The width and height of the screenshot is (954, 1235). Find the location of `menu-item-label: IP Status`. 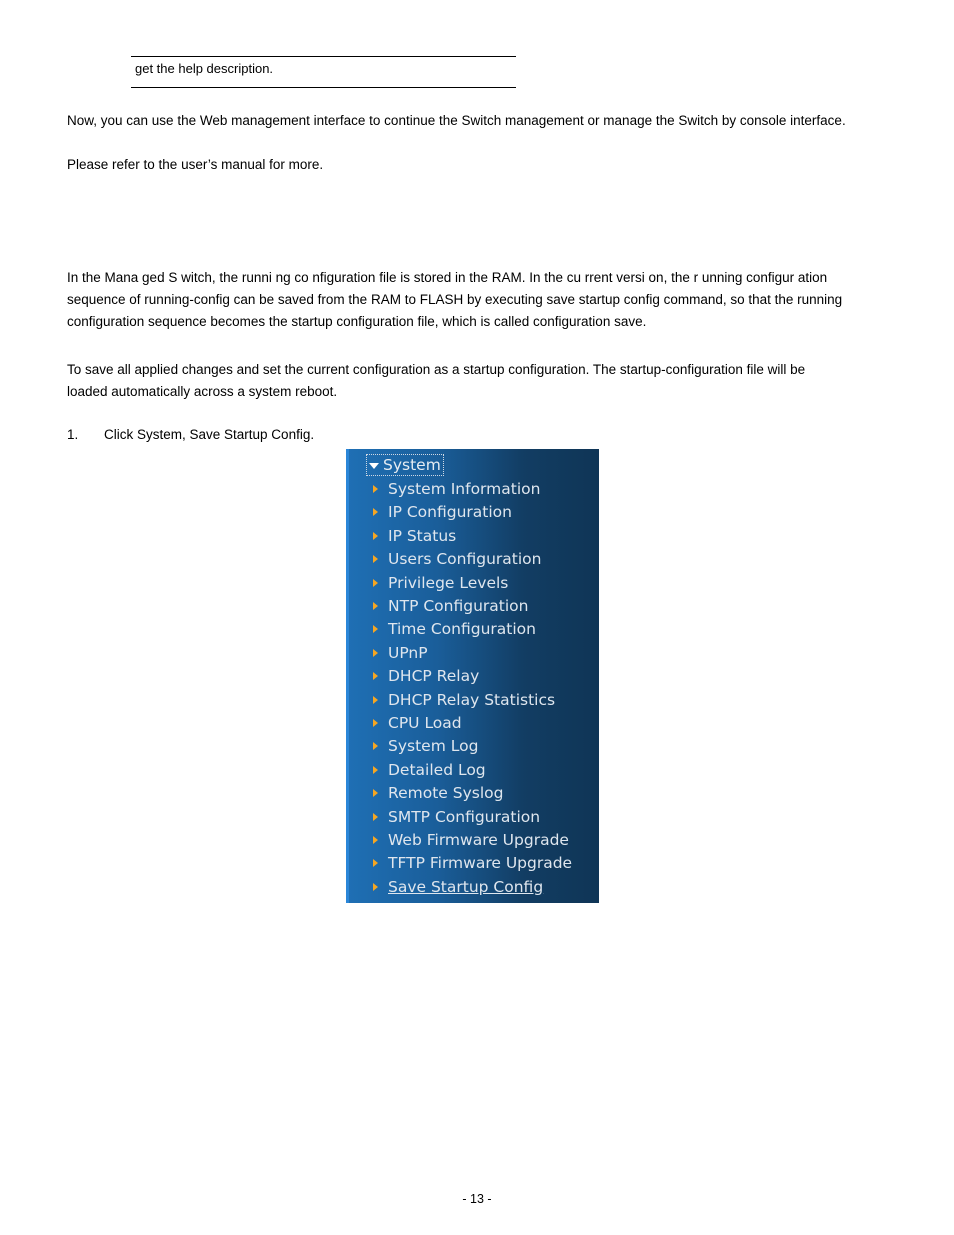

menu-item-label: IP Status is located at coordinates (422, 535).